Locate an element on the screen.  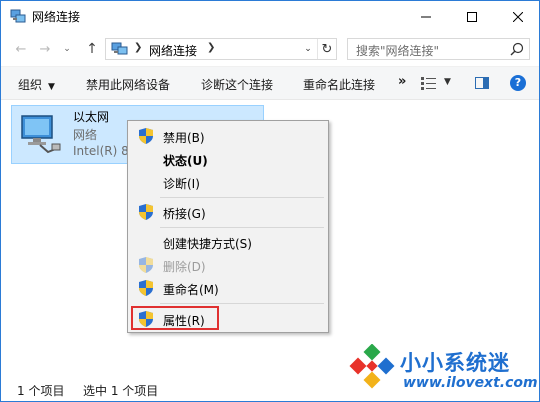
menu-item-diagnose: 诊断(I) is located at coordinates (228, 182).